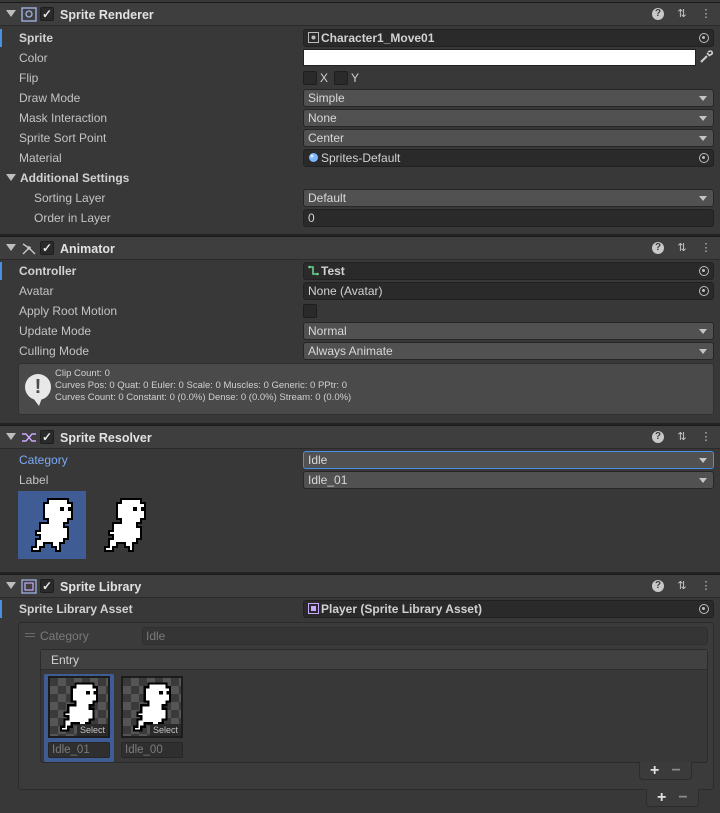 This screenshot has width=720, height=813. What do you see at coordinates (654, 770) in the screenshot?
I see `add-entry-button: +` at bounding box center [654, 770].